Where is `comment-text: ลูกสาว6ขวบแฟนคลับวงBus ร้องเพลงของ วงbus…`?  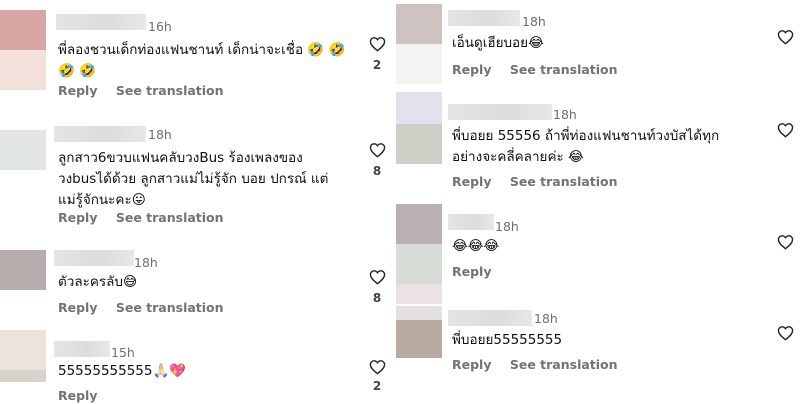
comment-text: ลูกสาว6ขวบแฟนคลับวงBus ร้องเพลงของ วงbus… is located at coordinates (193, 179).